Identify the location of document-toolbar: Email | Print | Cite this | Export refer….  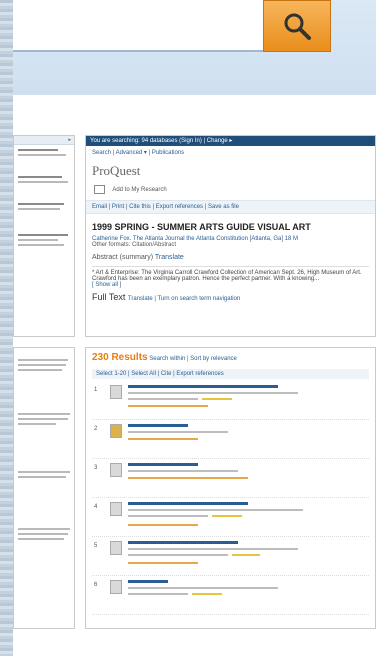
(230, 207).